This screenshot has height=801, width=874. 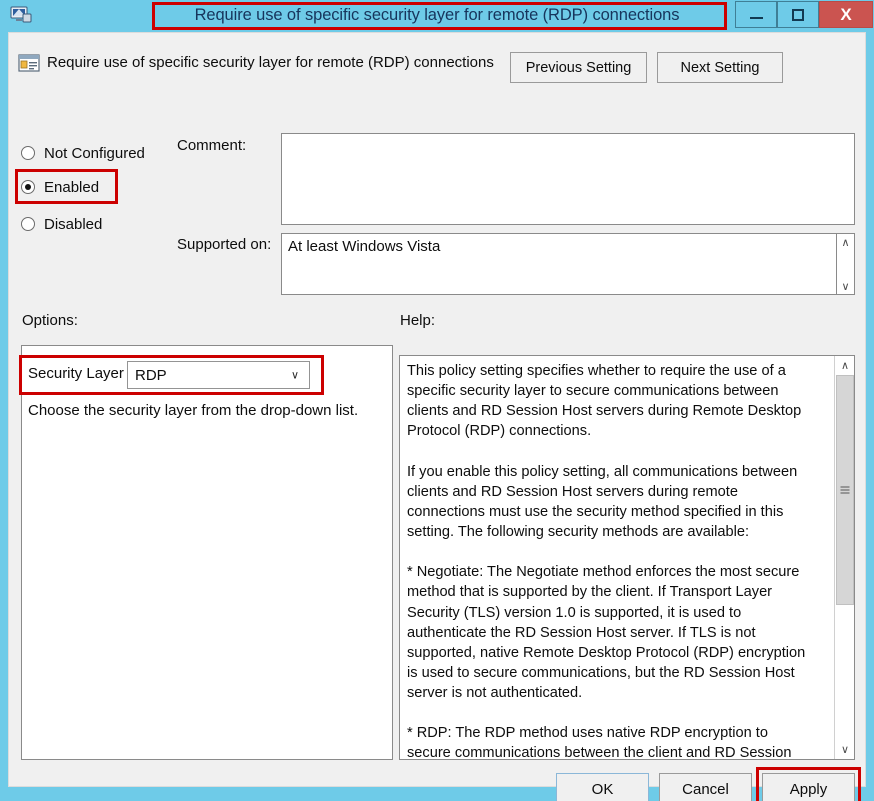 What do you see at coordinates (578, 67) in the screenshot?
I see `previous-setting-button: Previous Setting` at bounding box center [578, 67].